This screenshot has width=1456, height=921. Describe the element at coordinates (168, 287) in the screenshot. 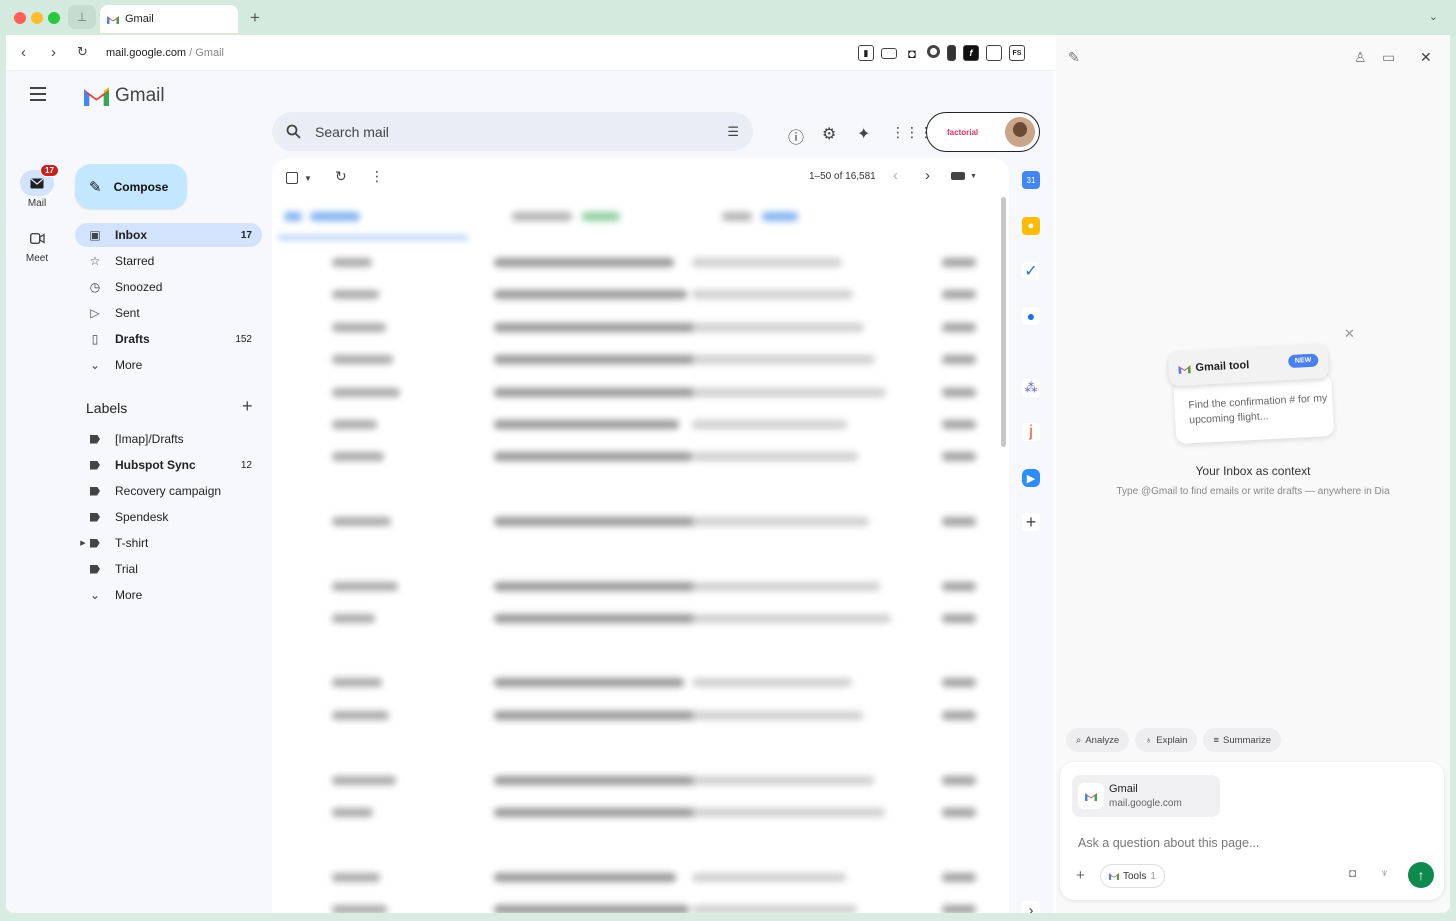

I see `nav-item-snoozed: ◷ Snoozed` at that location.